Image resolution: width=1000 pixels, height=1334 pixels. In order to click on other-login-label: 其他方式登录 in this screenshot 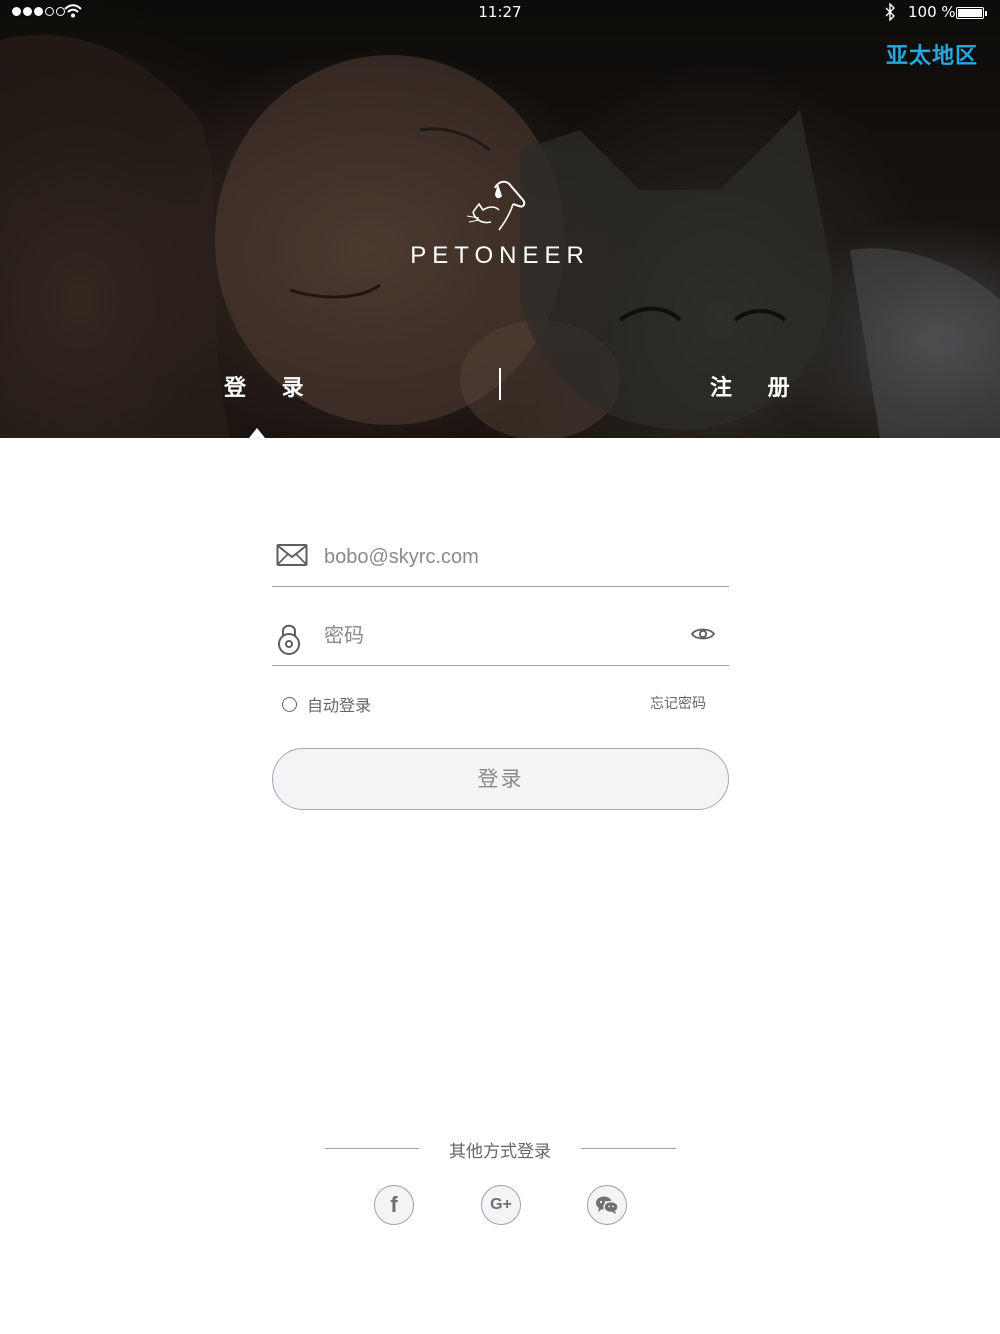, I will do `click(500, 1152)`.